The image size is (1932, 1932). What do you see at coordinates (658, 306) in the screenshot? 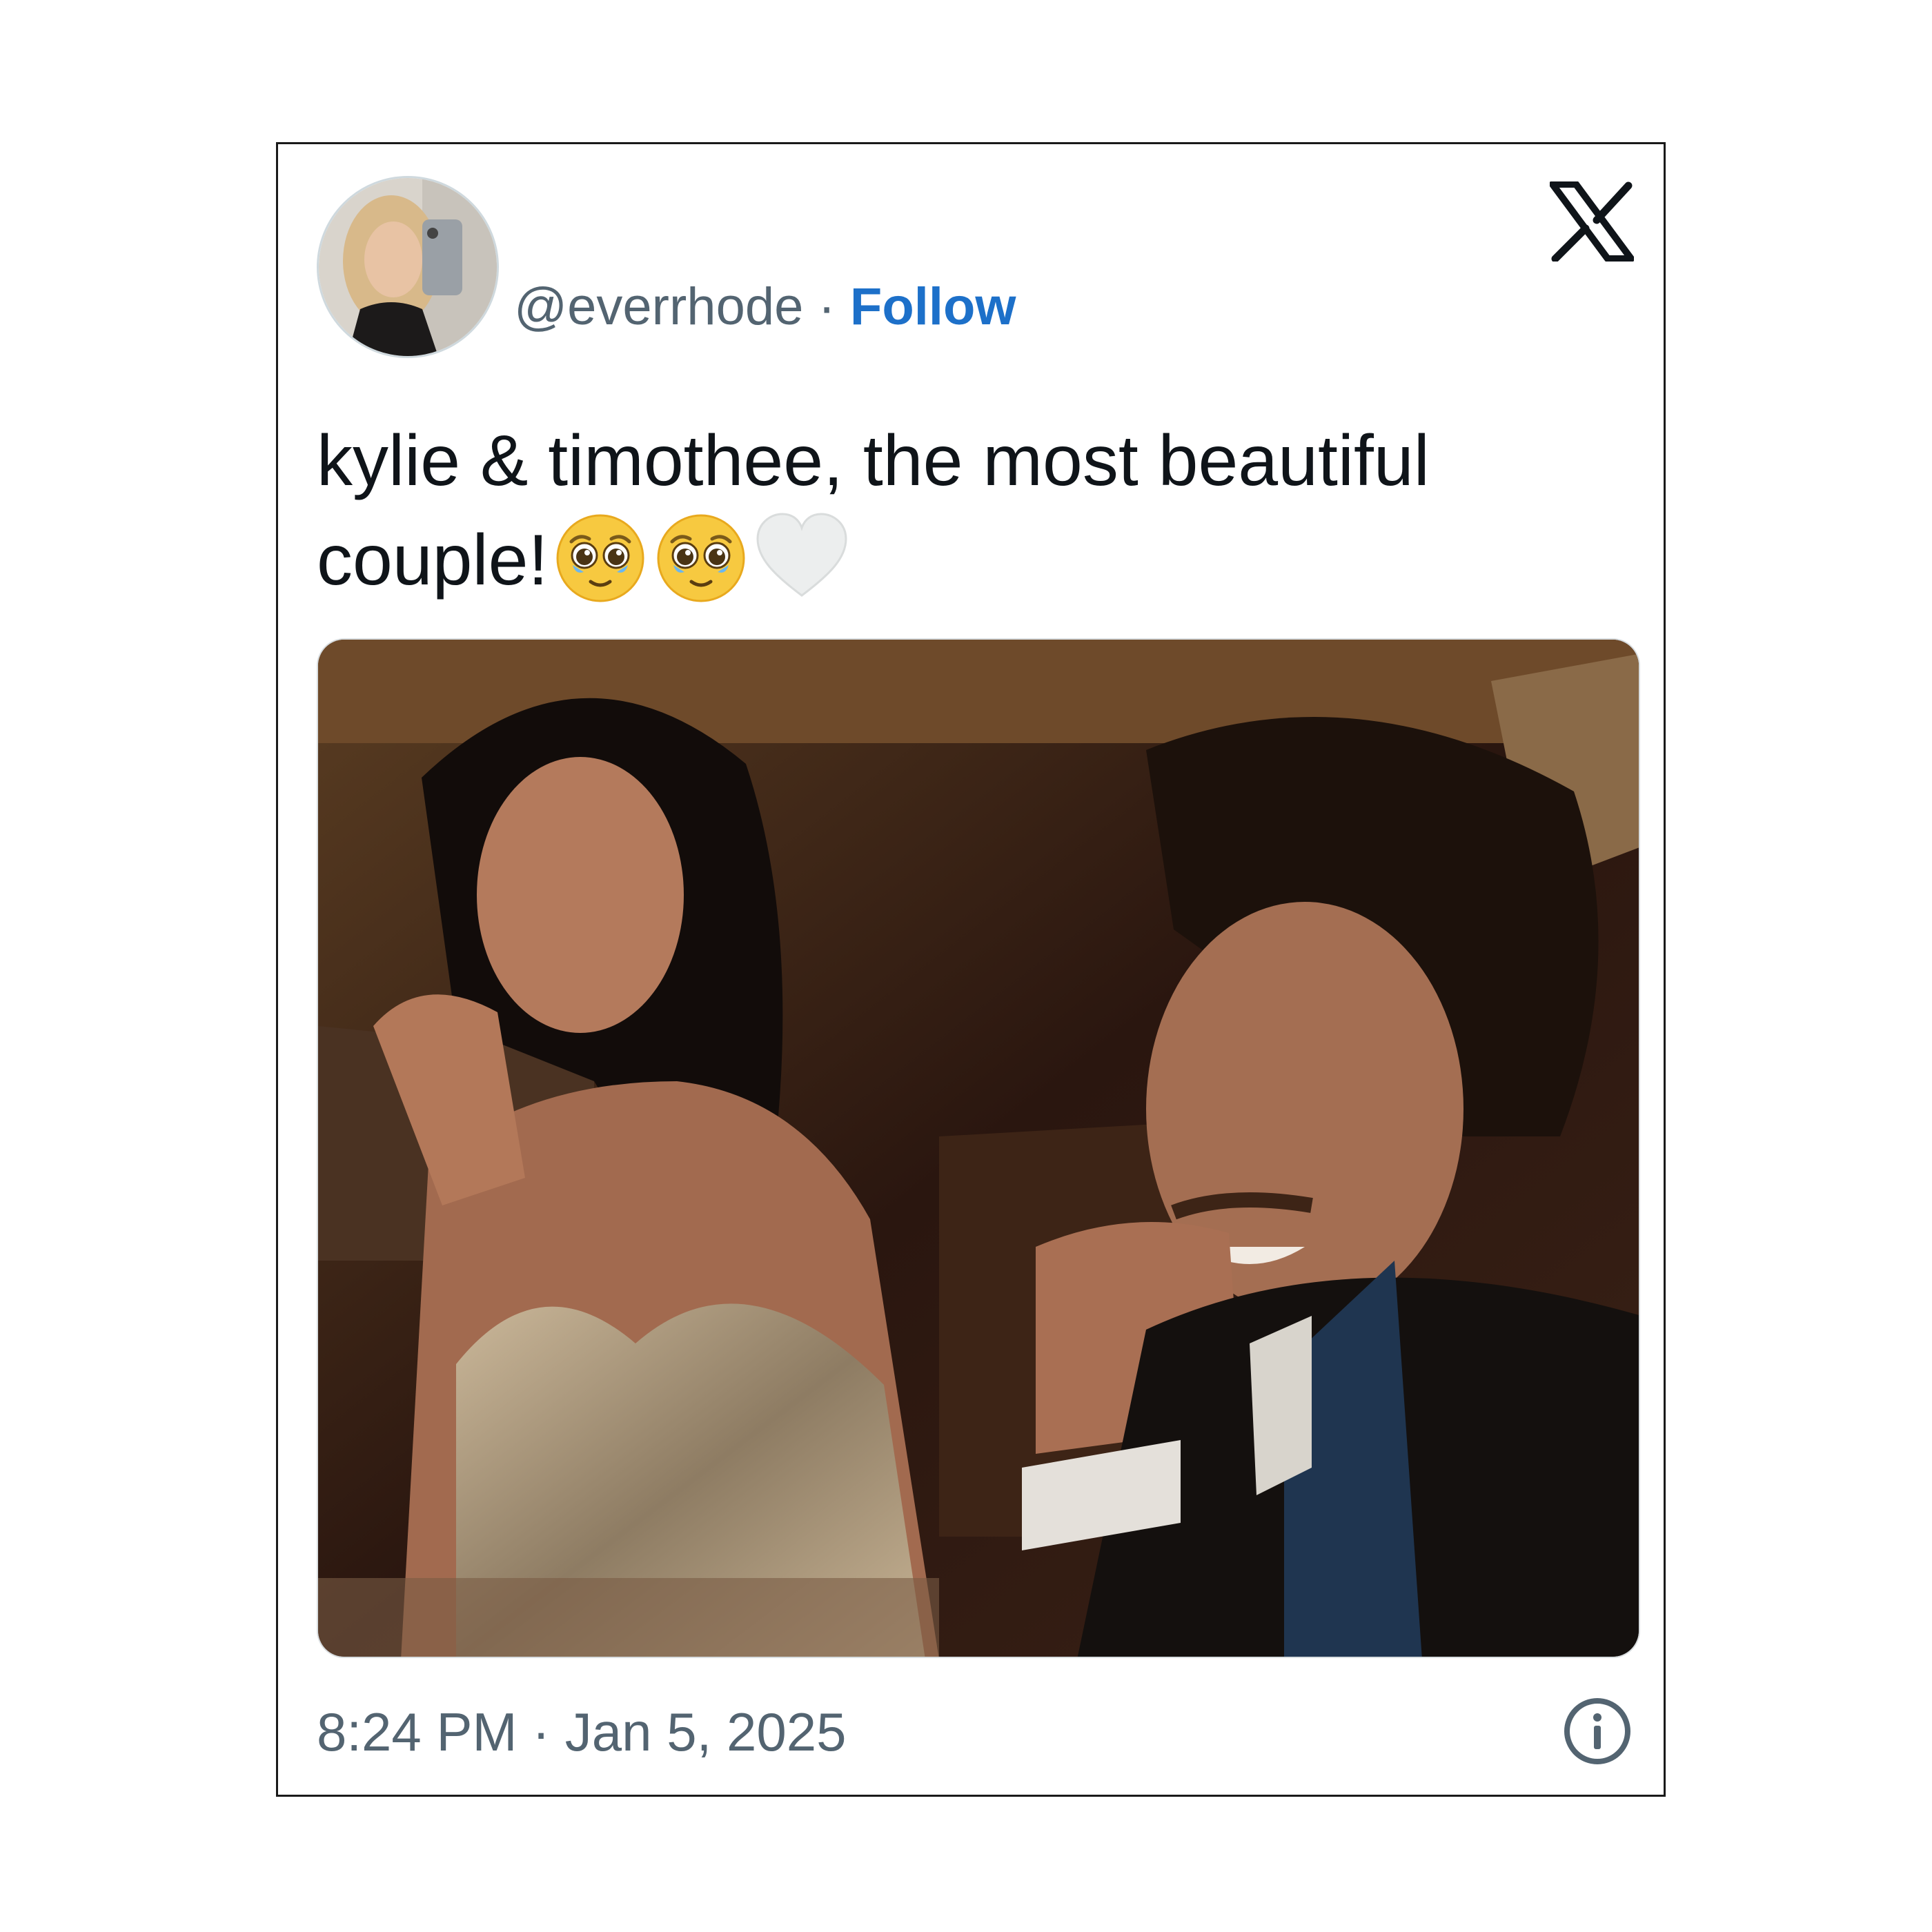
I see `author-handle: @everrhode` at bounding box center [658, 306].